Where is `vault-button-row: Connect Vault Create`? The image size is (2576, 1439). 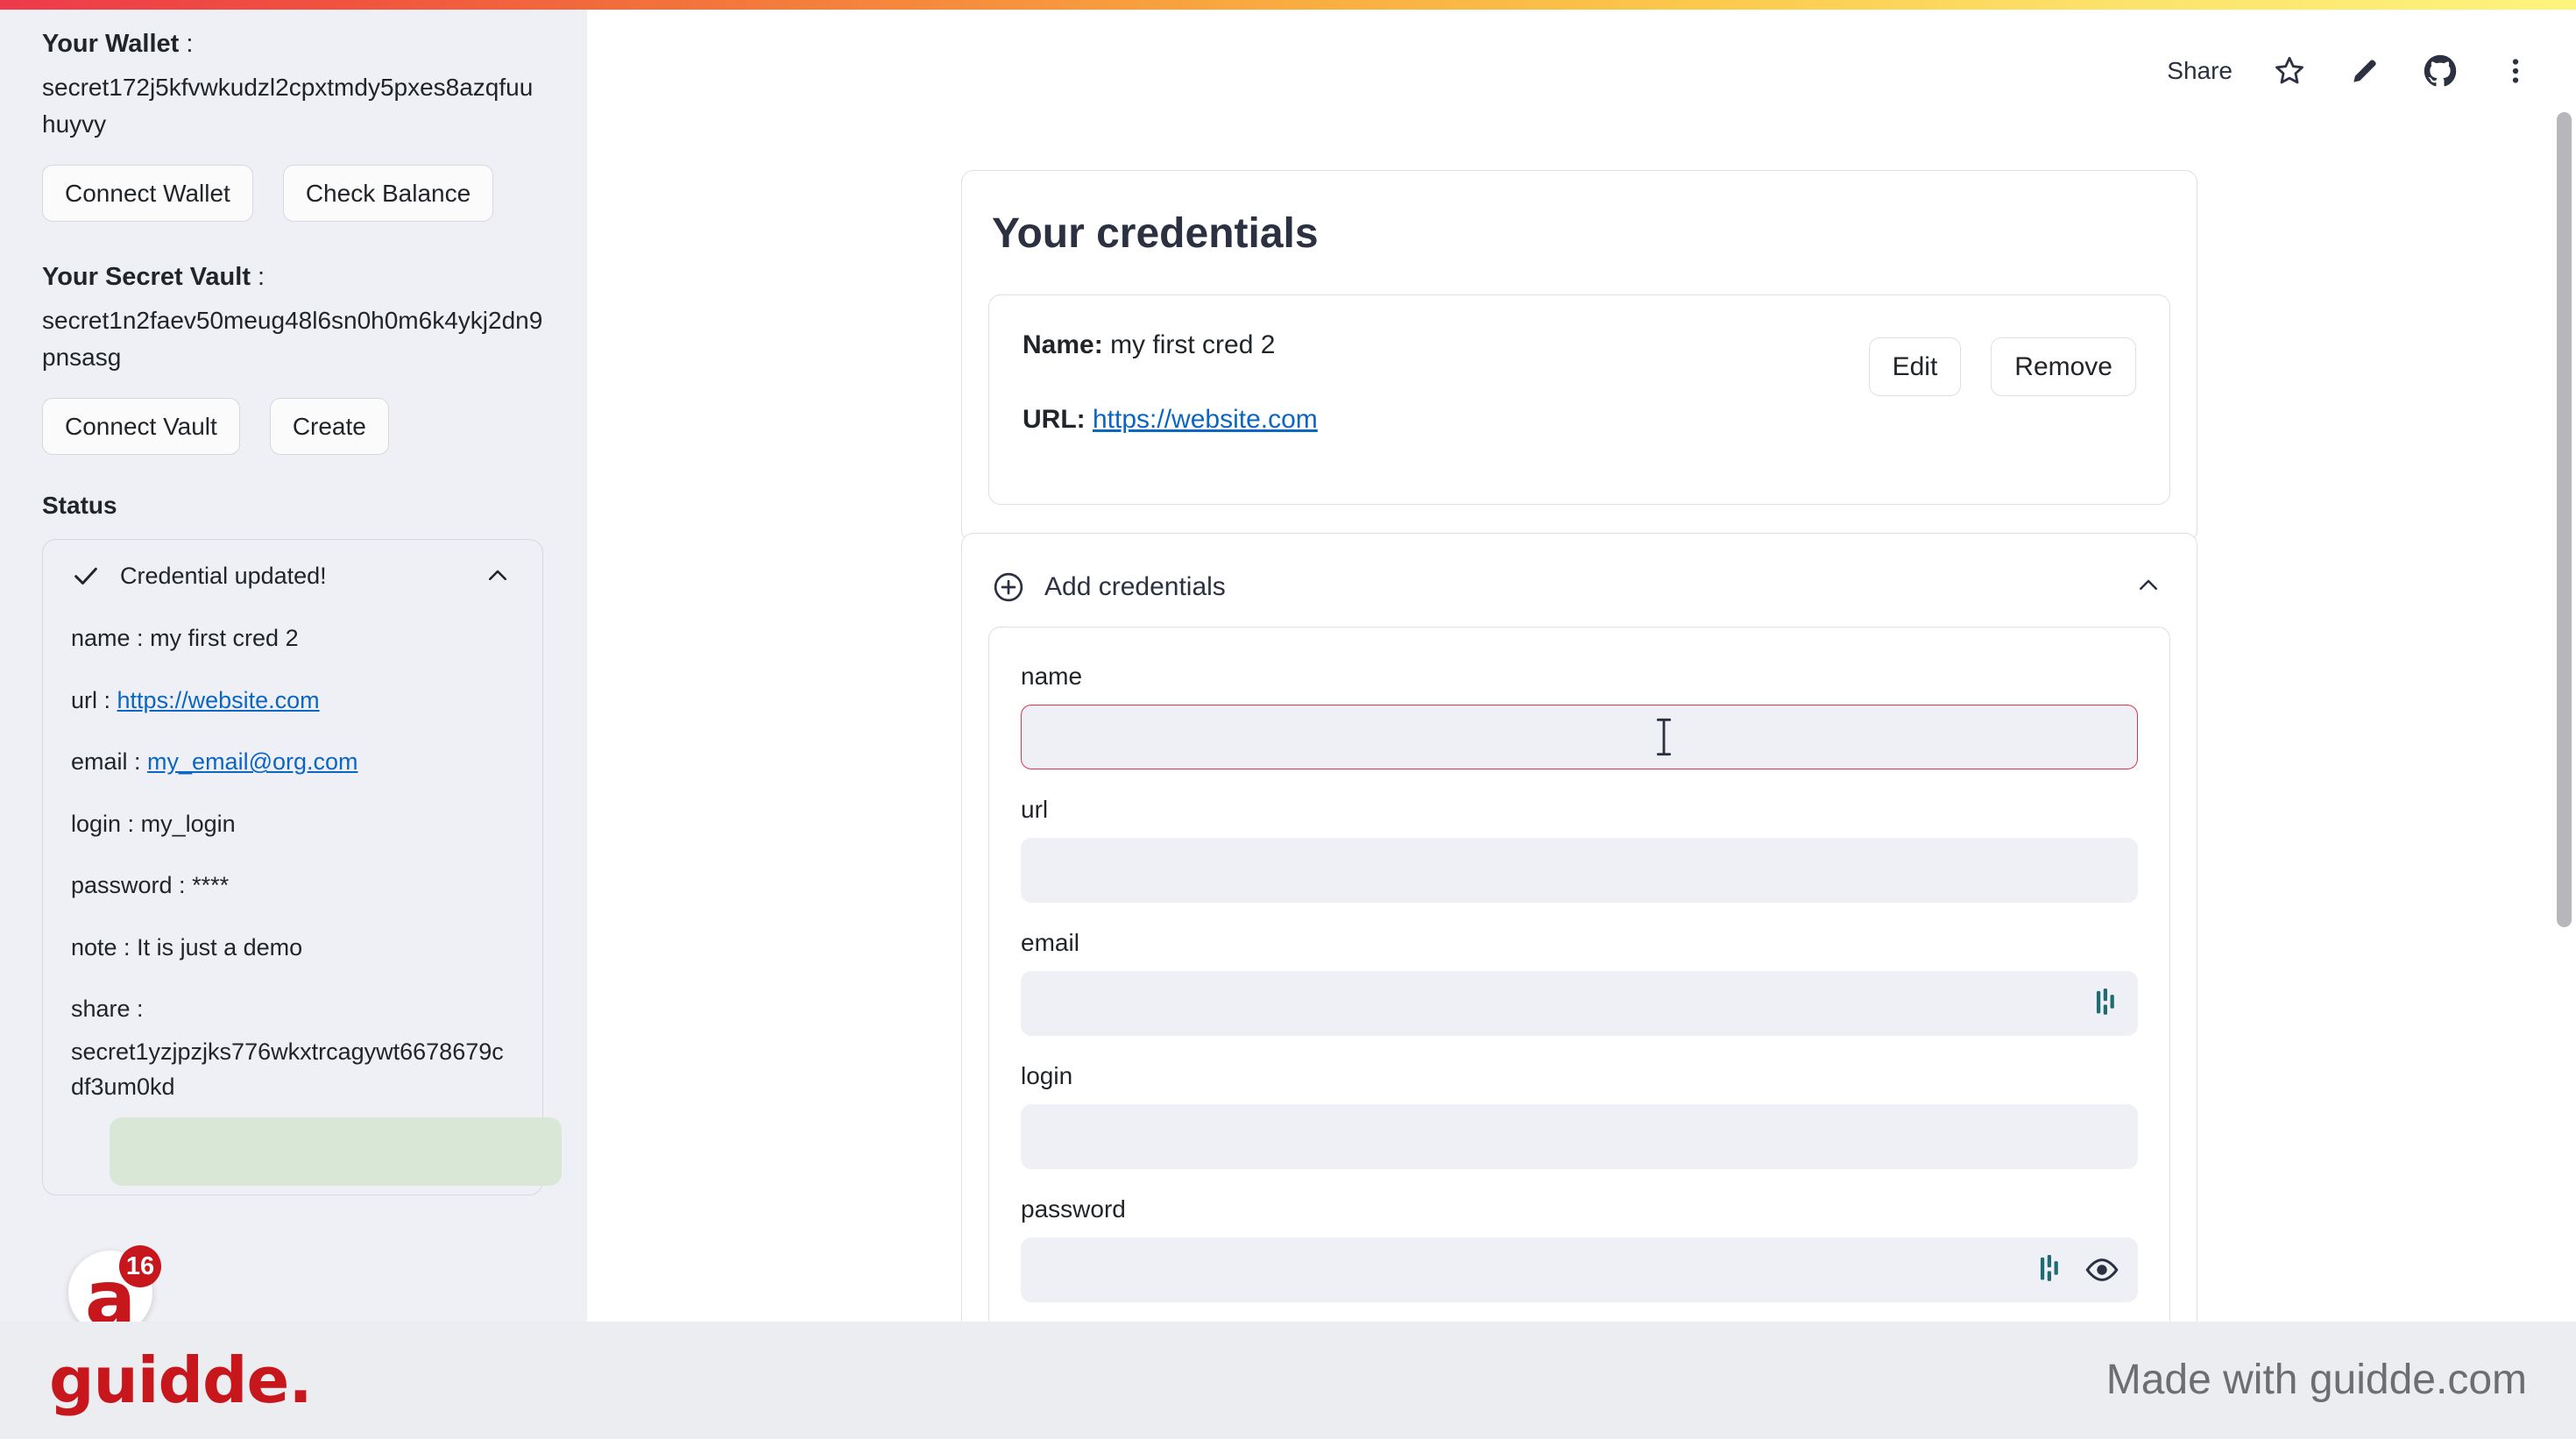
vault-button-row: Connect Vault Create is located at coordinates (293, 427).